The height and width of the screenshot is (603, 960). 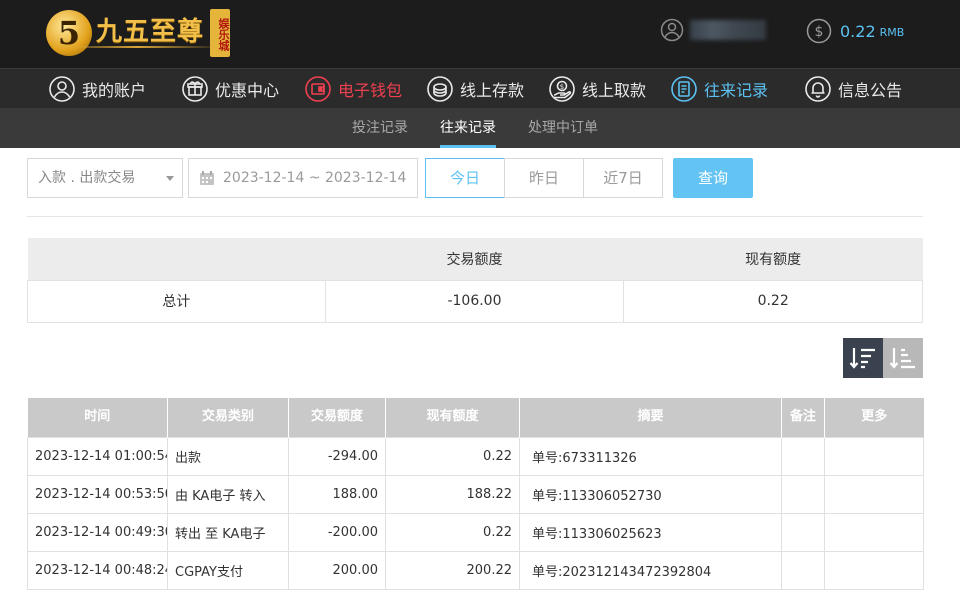 What do you see at coordinates (97, 417) in the screenshot?
I see `col-time: 时间` at bounding box center [97, 417].